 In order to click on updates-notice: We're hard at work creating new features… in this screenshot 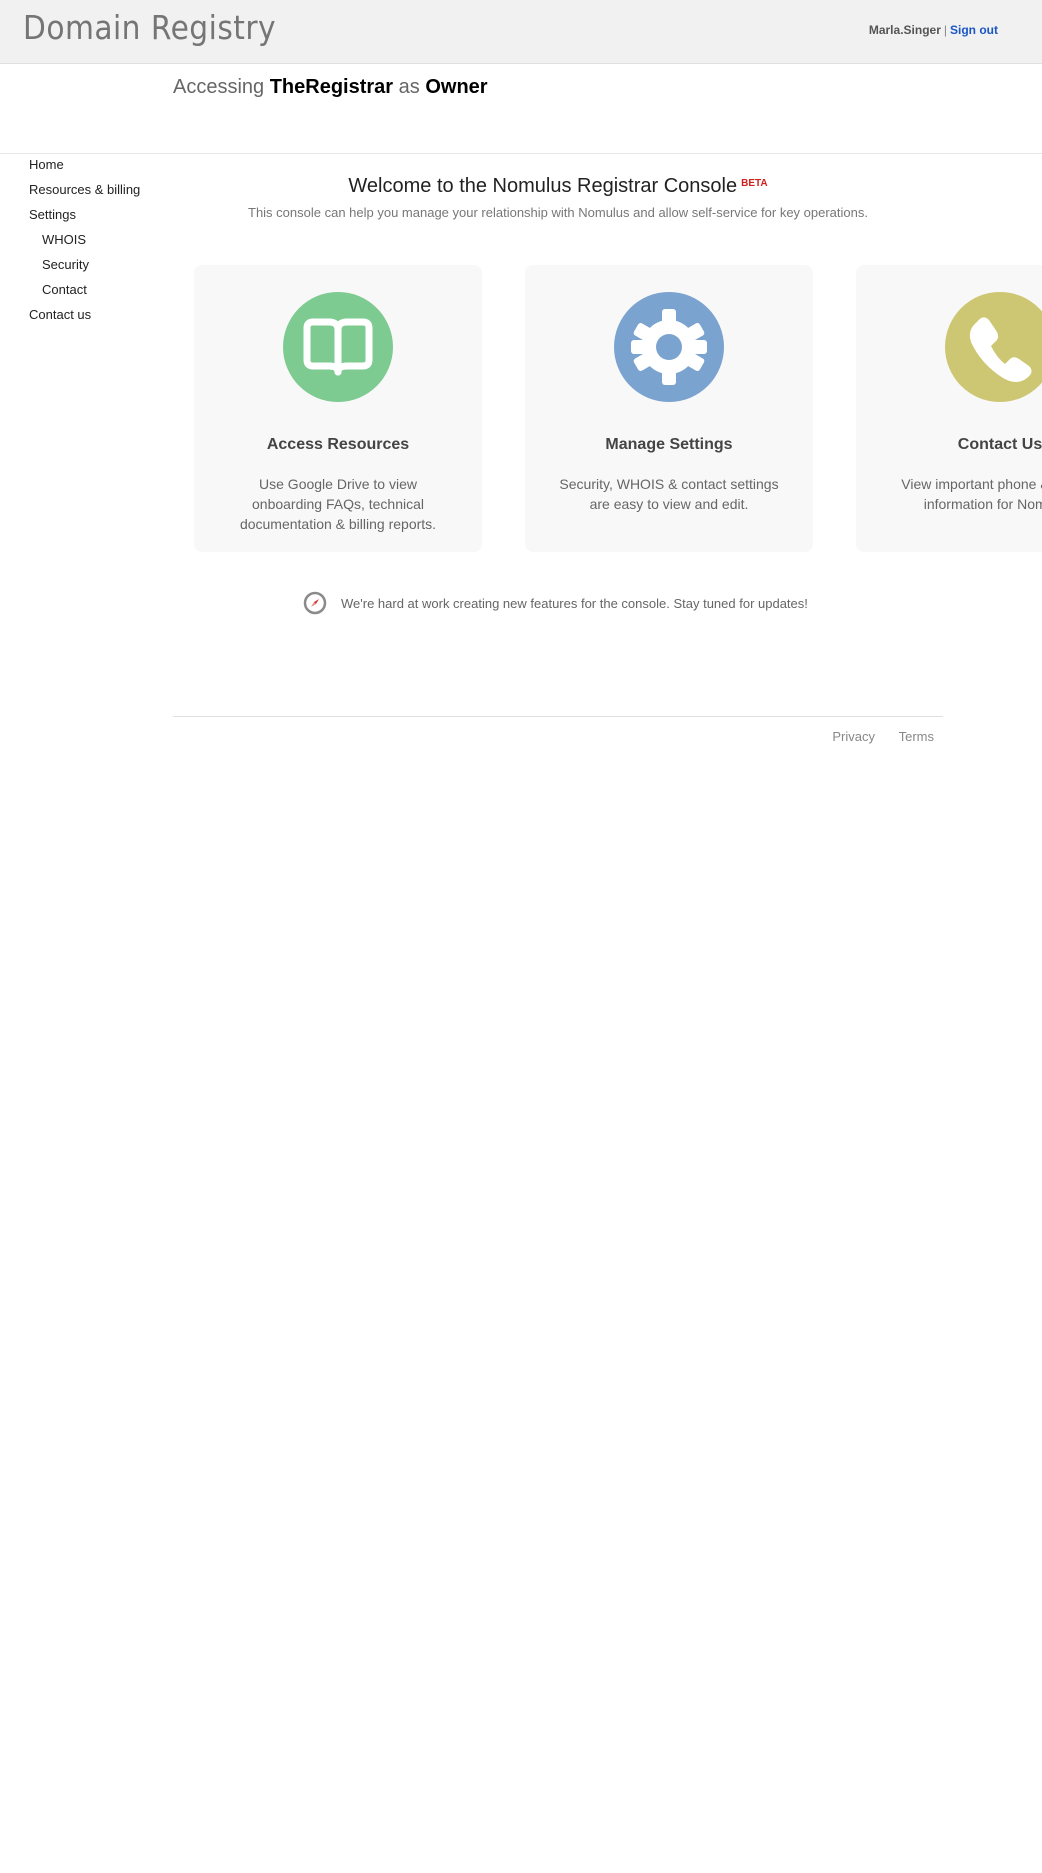, I will do `click(555, 603)`.